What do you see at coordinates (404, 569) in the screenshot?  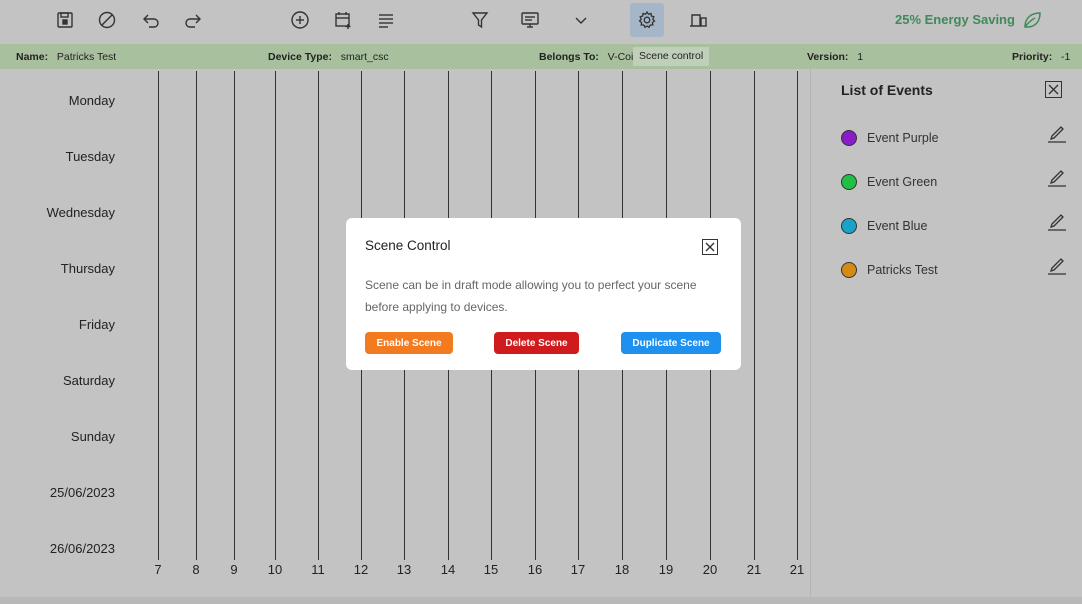 I see `hour-label: 13` at bounding box center [404, 569].